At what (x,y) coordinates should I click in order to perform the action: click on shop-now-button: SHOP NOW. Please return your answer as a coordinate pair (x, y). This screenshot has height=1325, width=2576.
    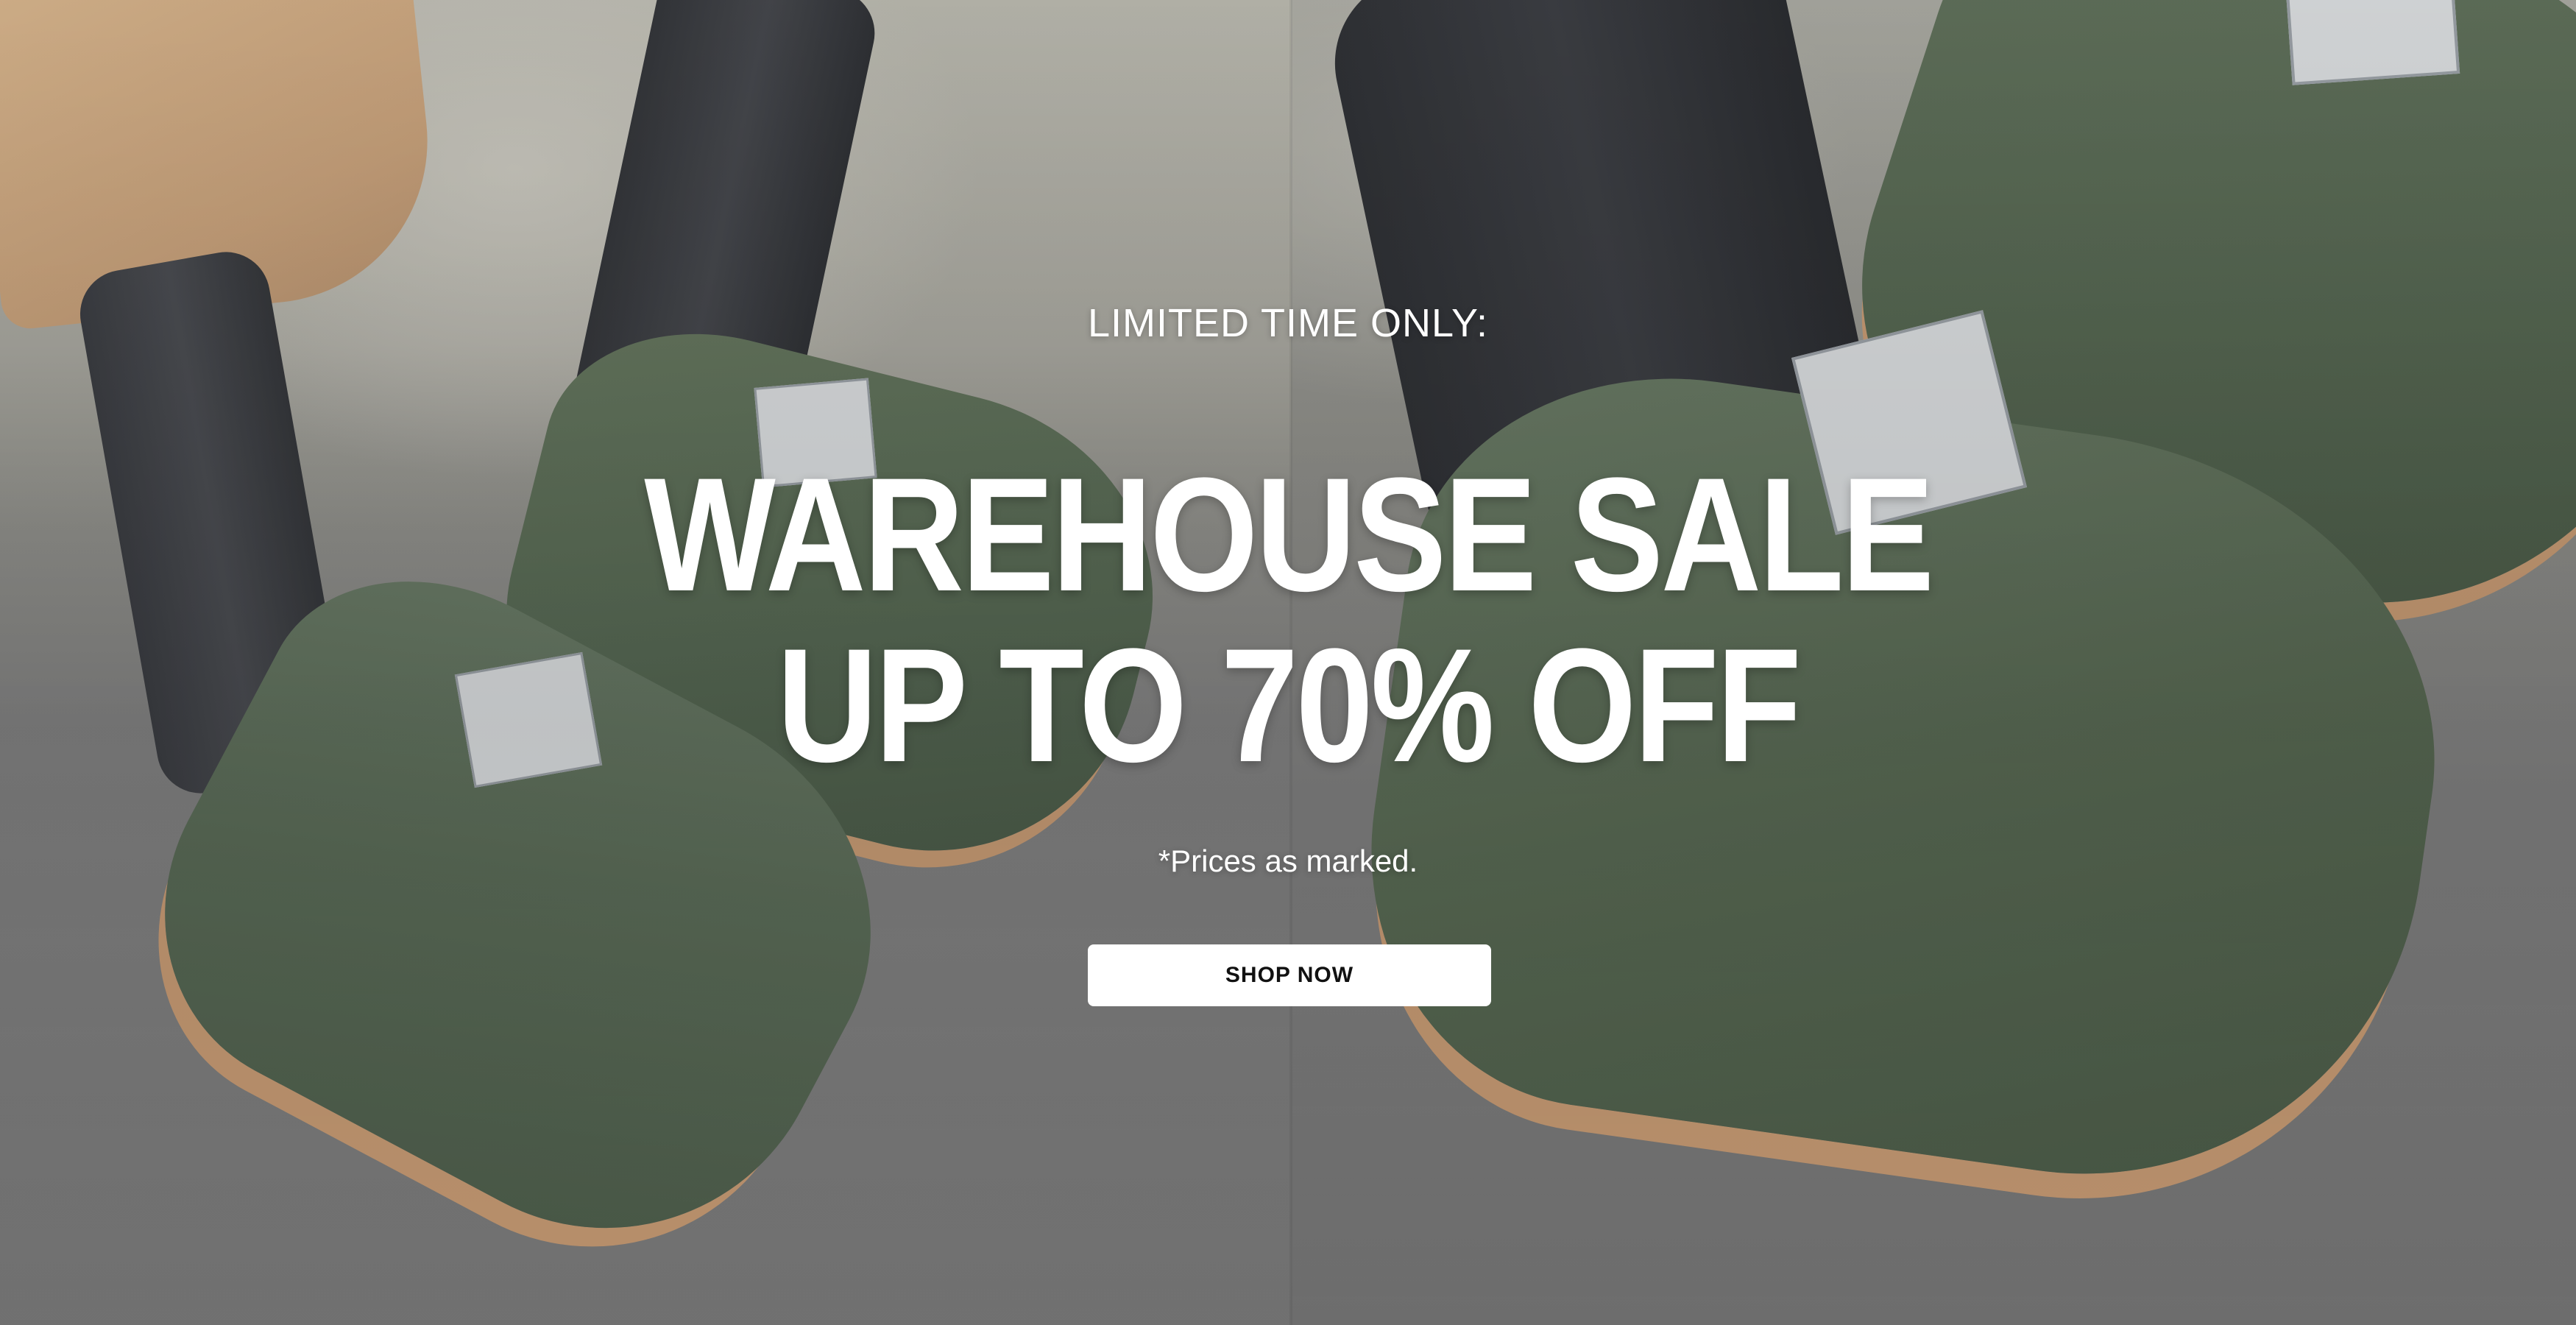
    Looking at the image, I should click on (1289, 975).